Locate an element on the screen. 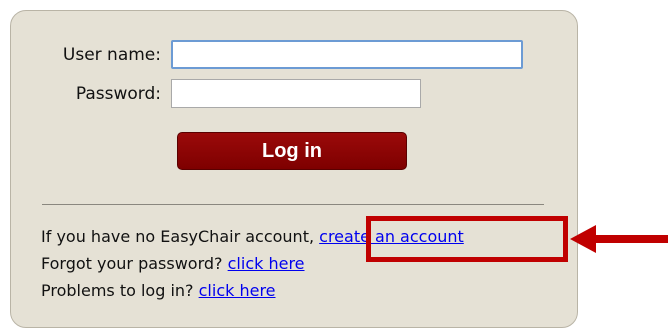  username-label: User name: is located at coordinates (111, 54).